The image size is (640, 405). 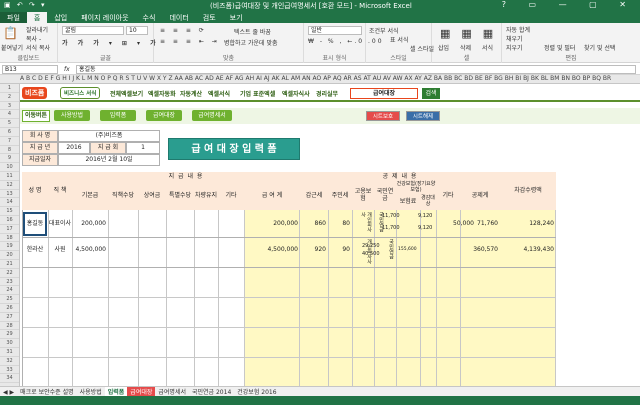 I want to click on sheet-tab-health: 건강보험 2016, so click(x=256, y=391).